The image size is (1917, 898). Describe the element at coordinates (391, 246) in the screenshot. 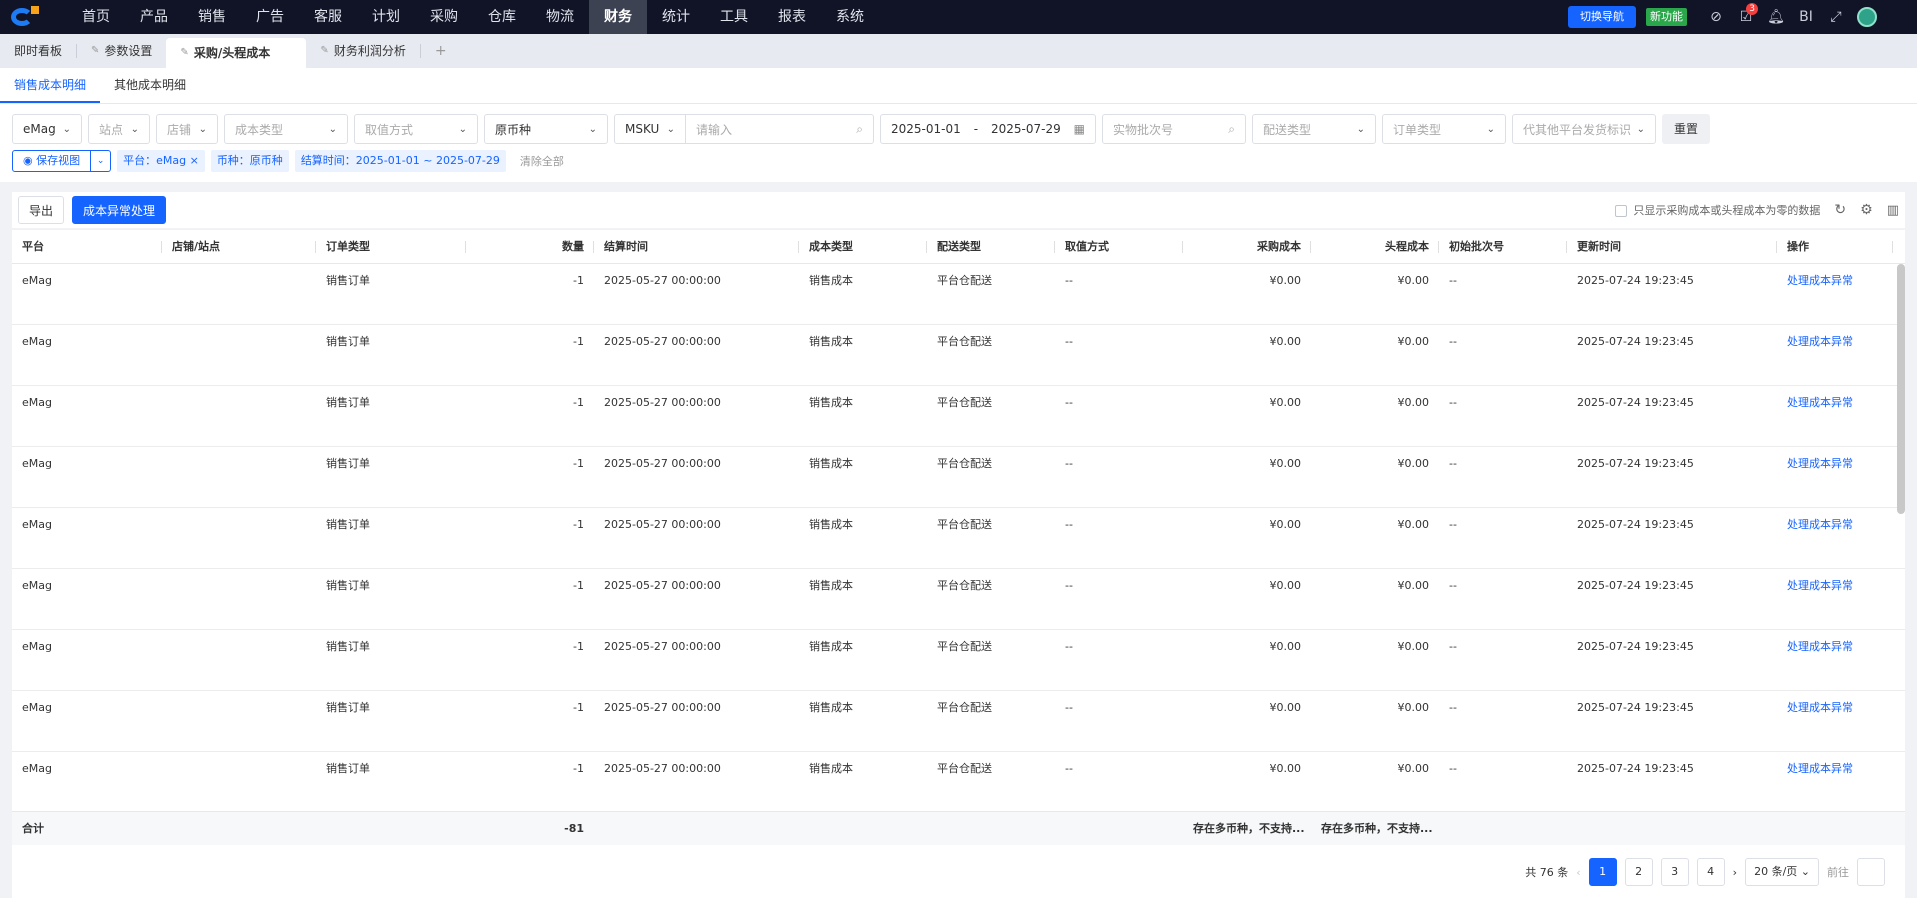

I see `column-header: 订单类型` at that location.